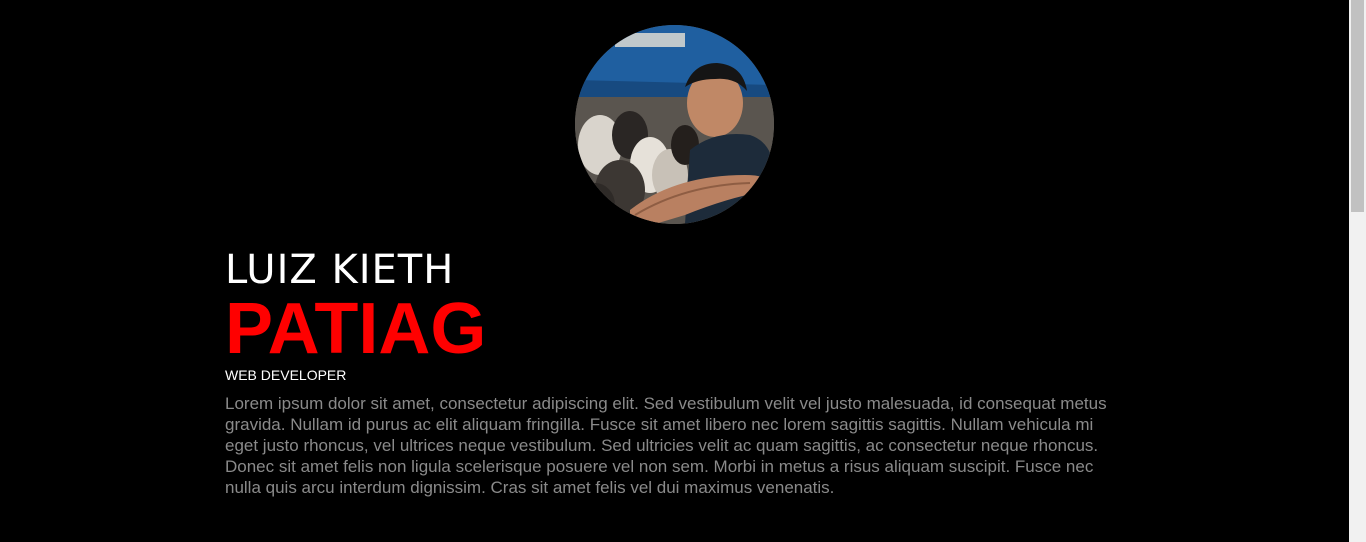 Image resolution: width=1366 pixels, height=542 pixels. I want to click on profile-photo, so click(674, 124).